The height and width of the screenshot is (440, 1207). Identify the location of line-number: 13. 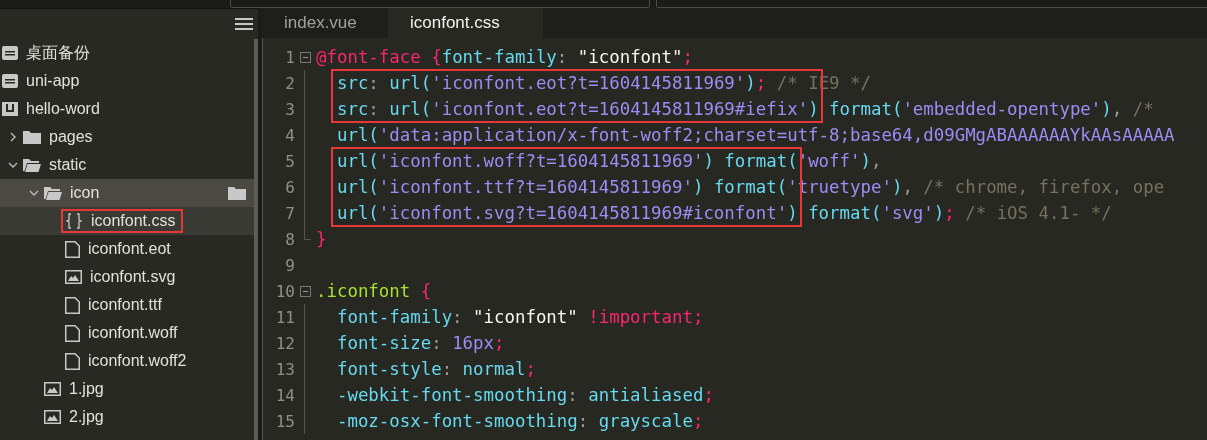
(284, 369).